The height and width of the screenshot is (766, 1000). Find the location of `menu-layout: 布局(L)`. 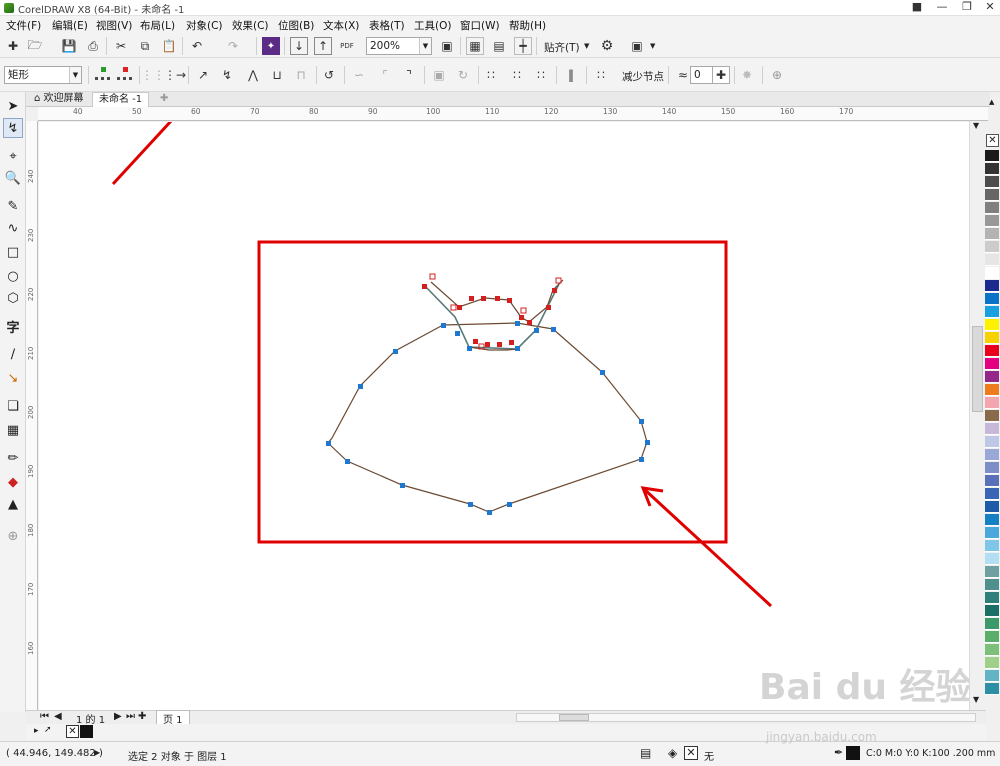

menu-layout: 布局(L) is located at coordinates (157, 25).